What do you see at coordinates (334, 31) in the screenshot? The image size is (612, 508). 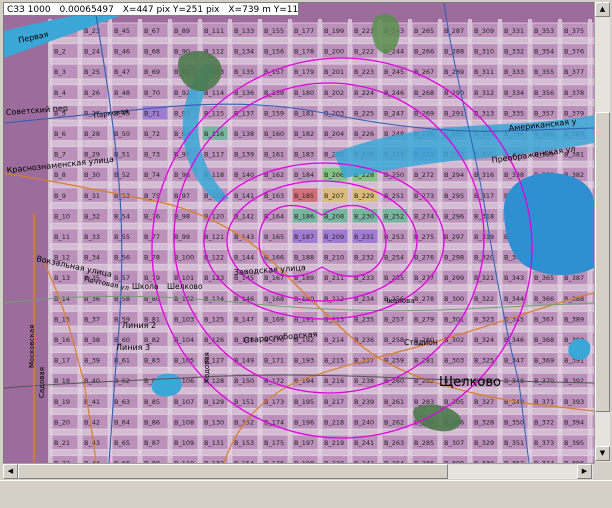 I see `grid-cell-label: B_199` at bounding box center [334, 31].